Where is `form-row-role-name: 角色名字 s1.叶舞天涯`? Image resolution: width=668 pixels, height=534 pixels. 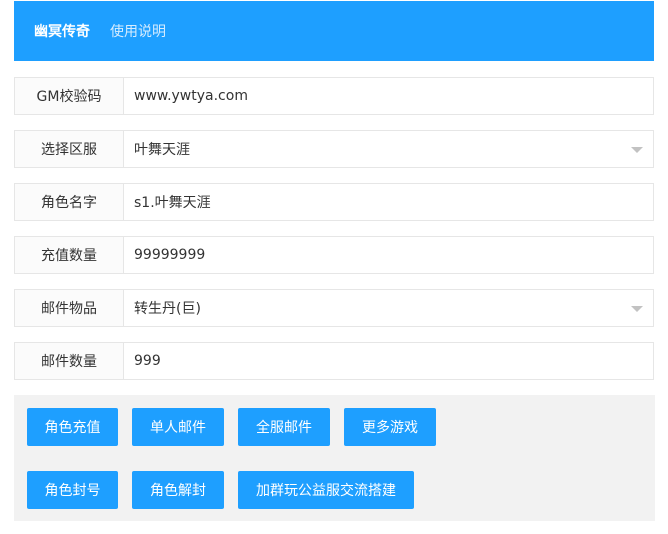
form-row-role-name: 角色名字 s1.叶舞天涯 is located at coordinates (334, 202).